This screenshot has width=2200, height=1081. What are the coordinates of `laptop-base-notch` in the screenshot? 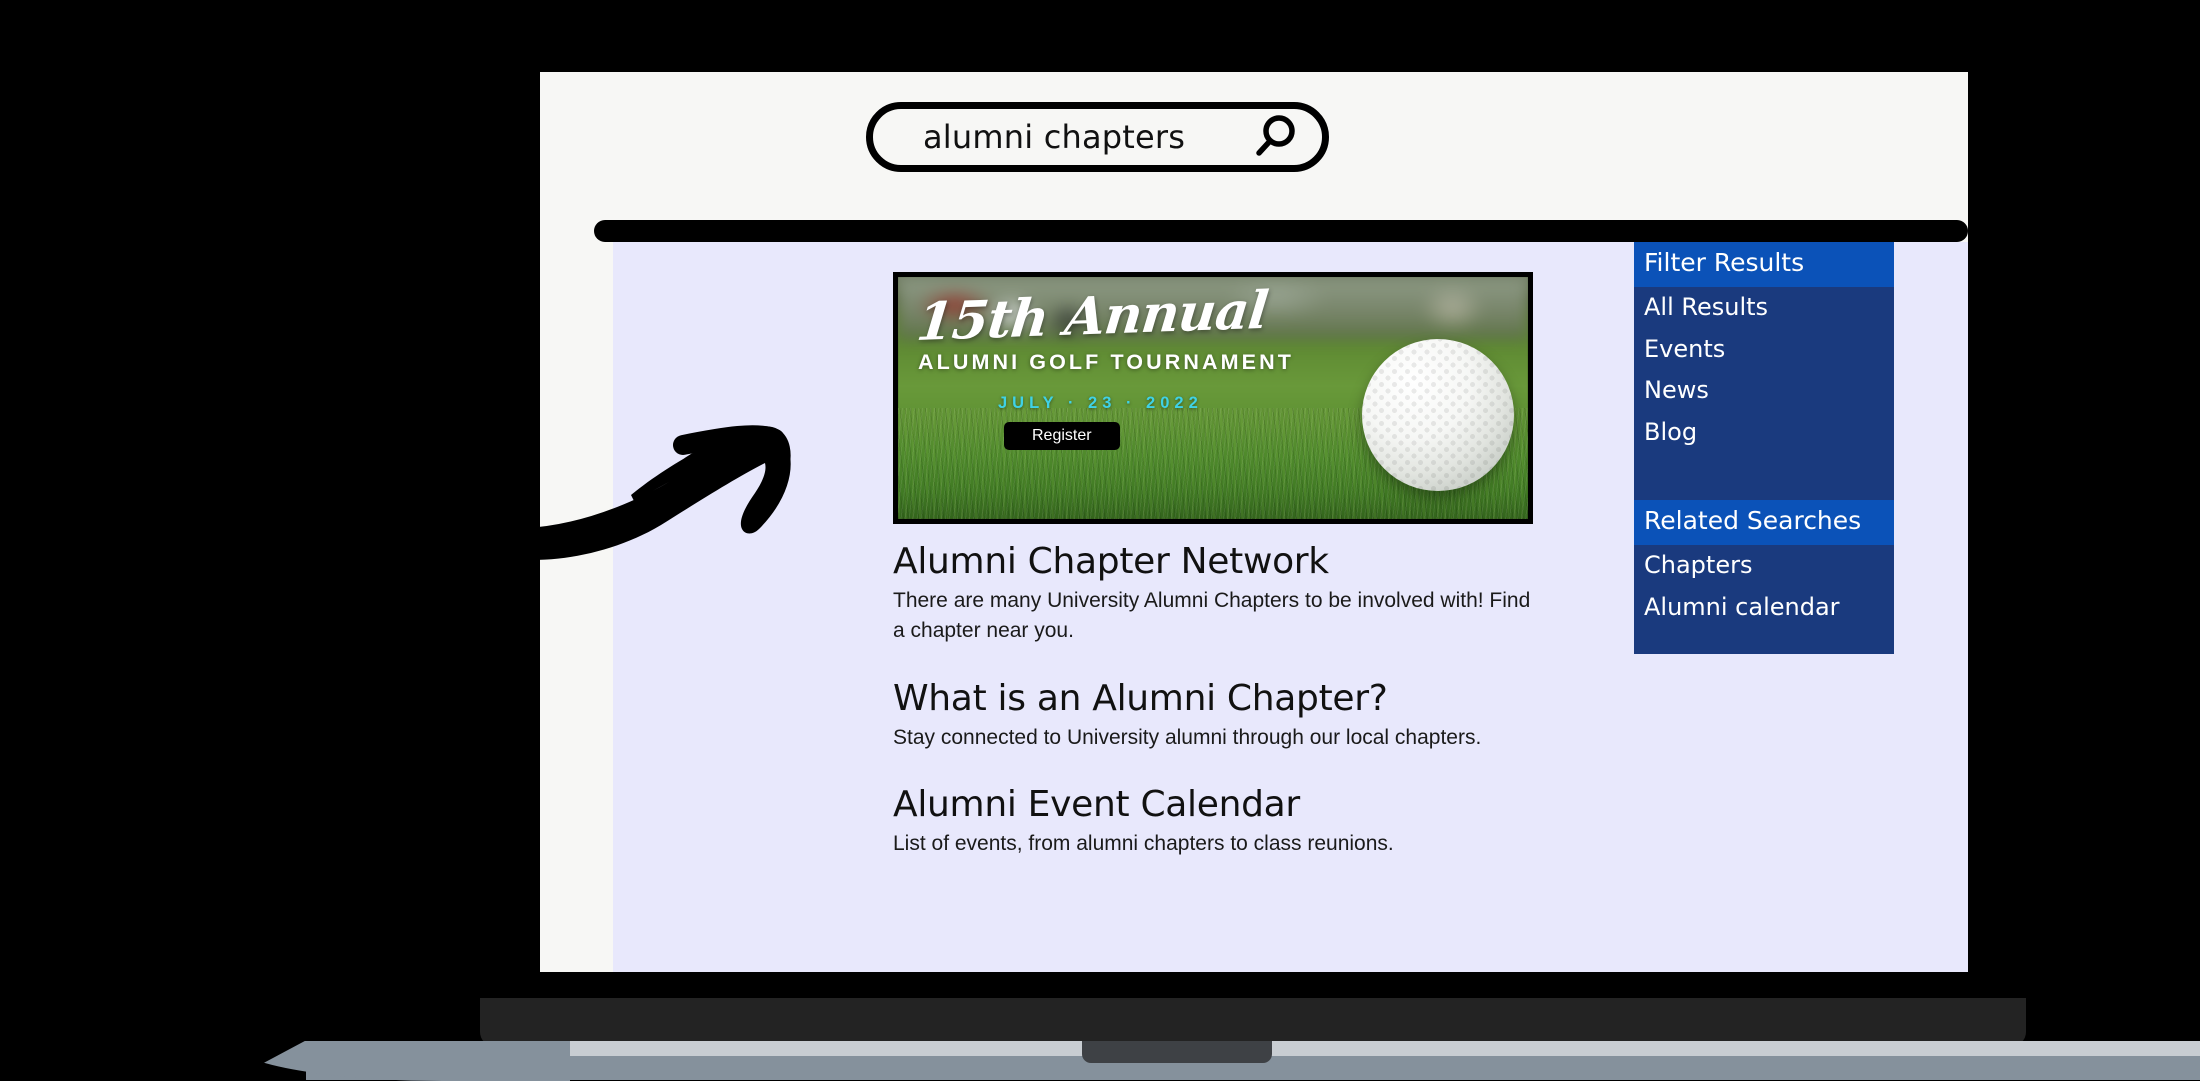 It's located at (1177, 1052).